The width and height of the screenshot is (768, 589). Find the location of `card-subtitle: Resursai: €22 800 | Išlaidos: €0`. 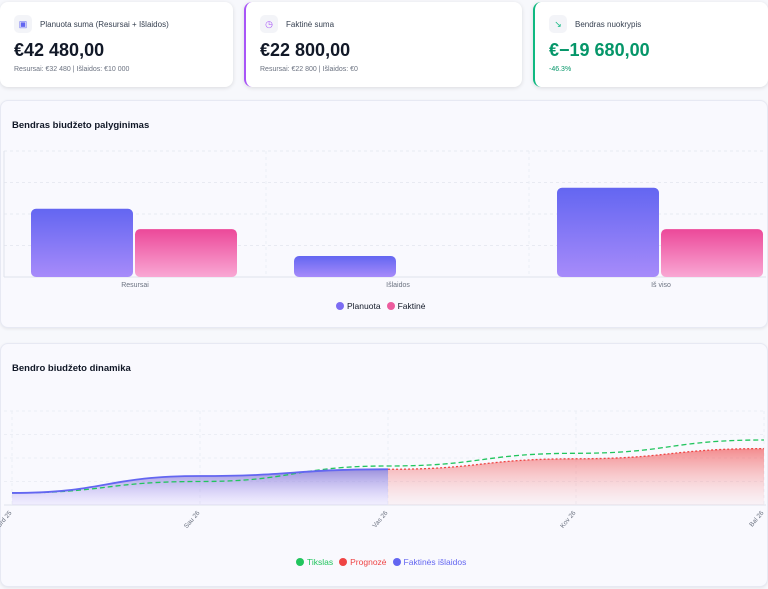

card-subtitle: Resursai: €22 800 | Išlaidos: €0 is located at coordinates (309, 69).